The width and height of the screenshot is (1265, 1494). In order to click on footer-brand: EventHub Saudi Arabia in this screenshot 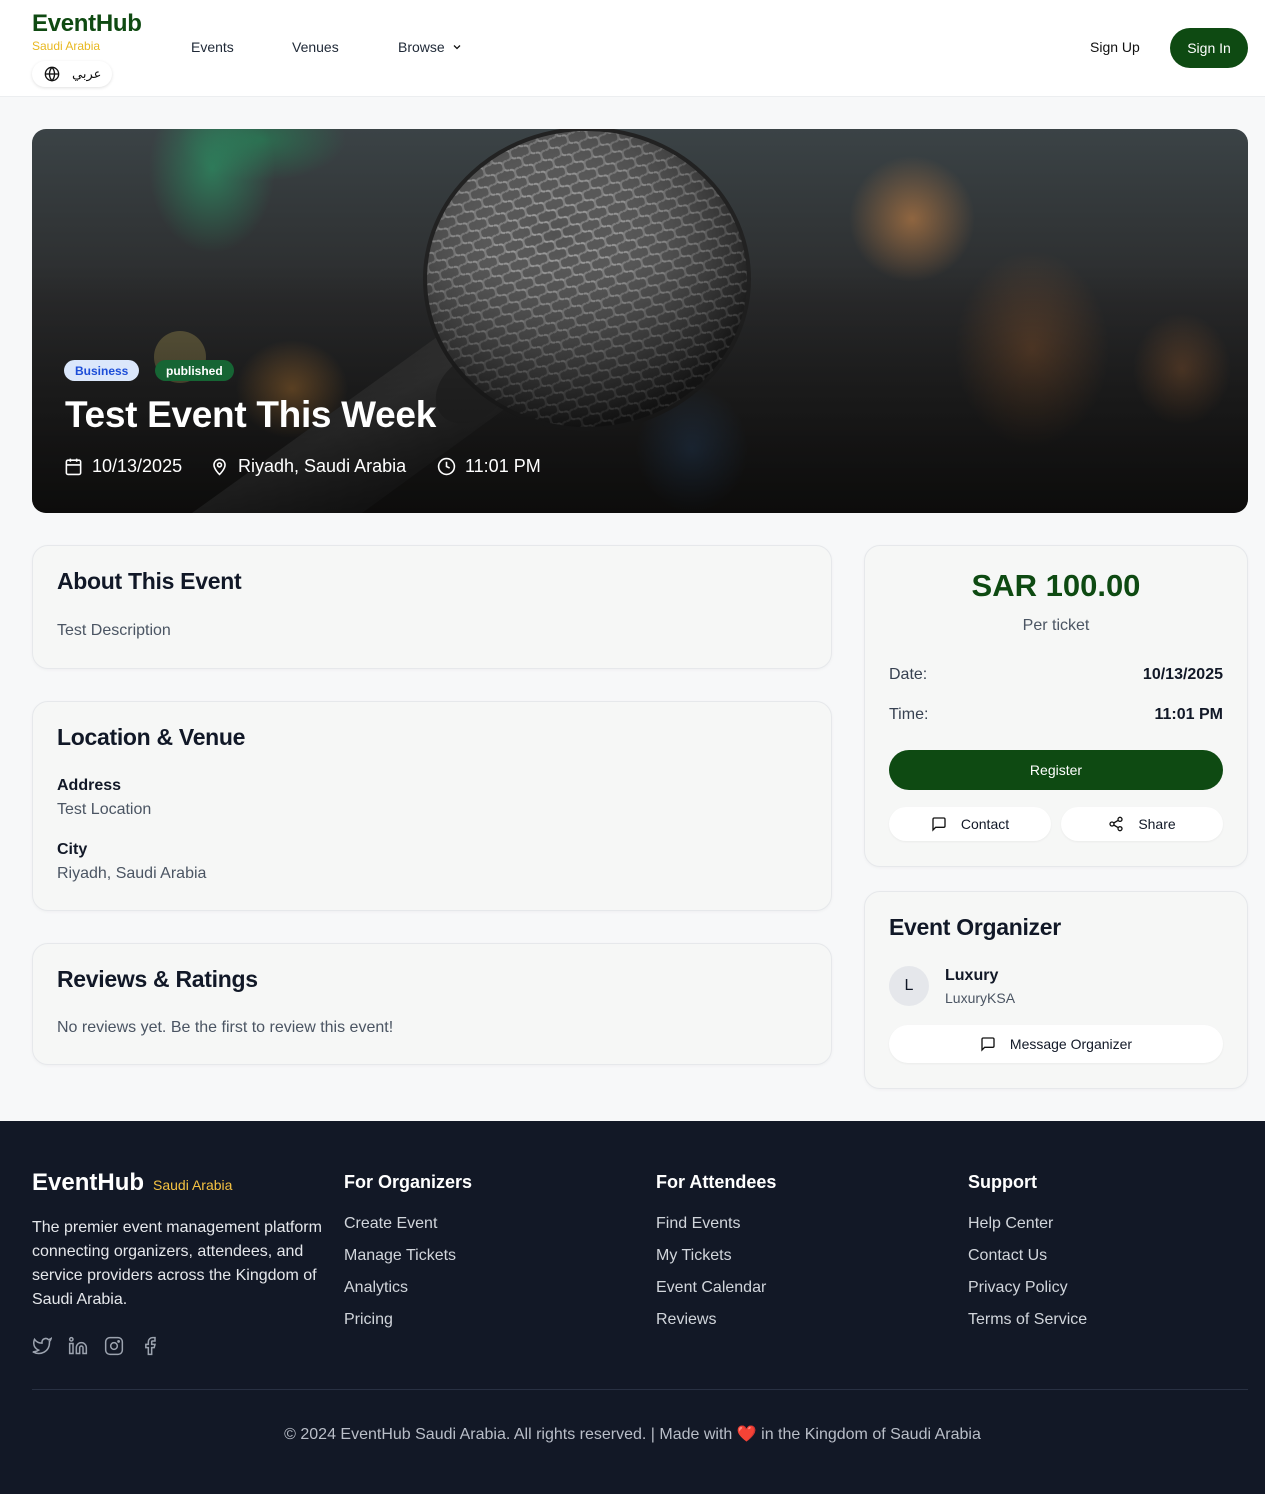, I will do `click(132, 1183)`.